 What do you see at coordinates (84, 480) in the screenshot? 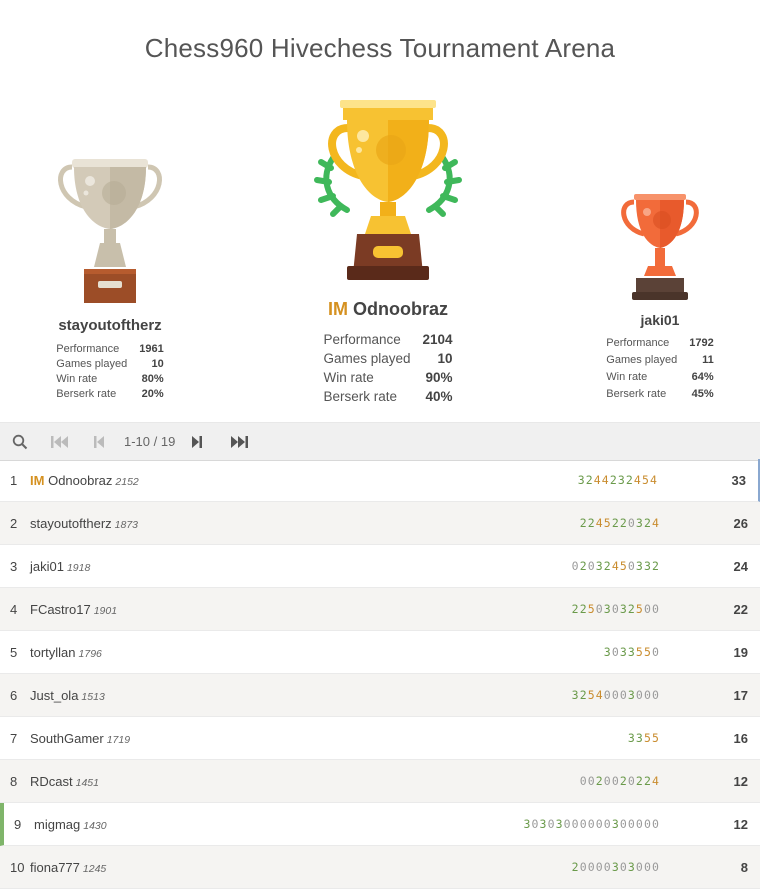
I see `player-name: IM Odnoobraz 2152` at bounding box center [84, 480].